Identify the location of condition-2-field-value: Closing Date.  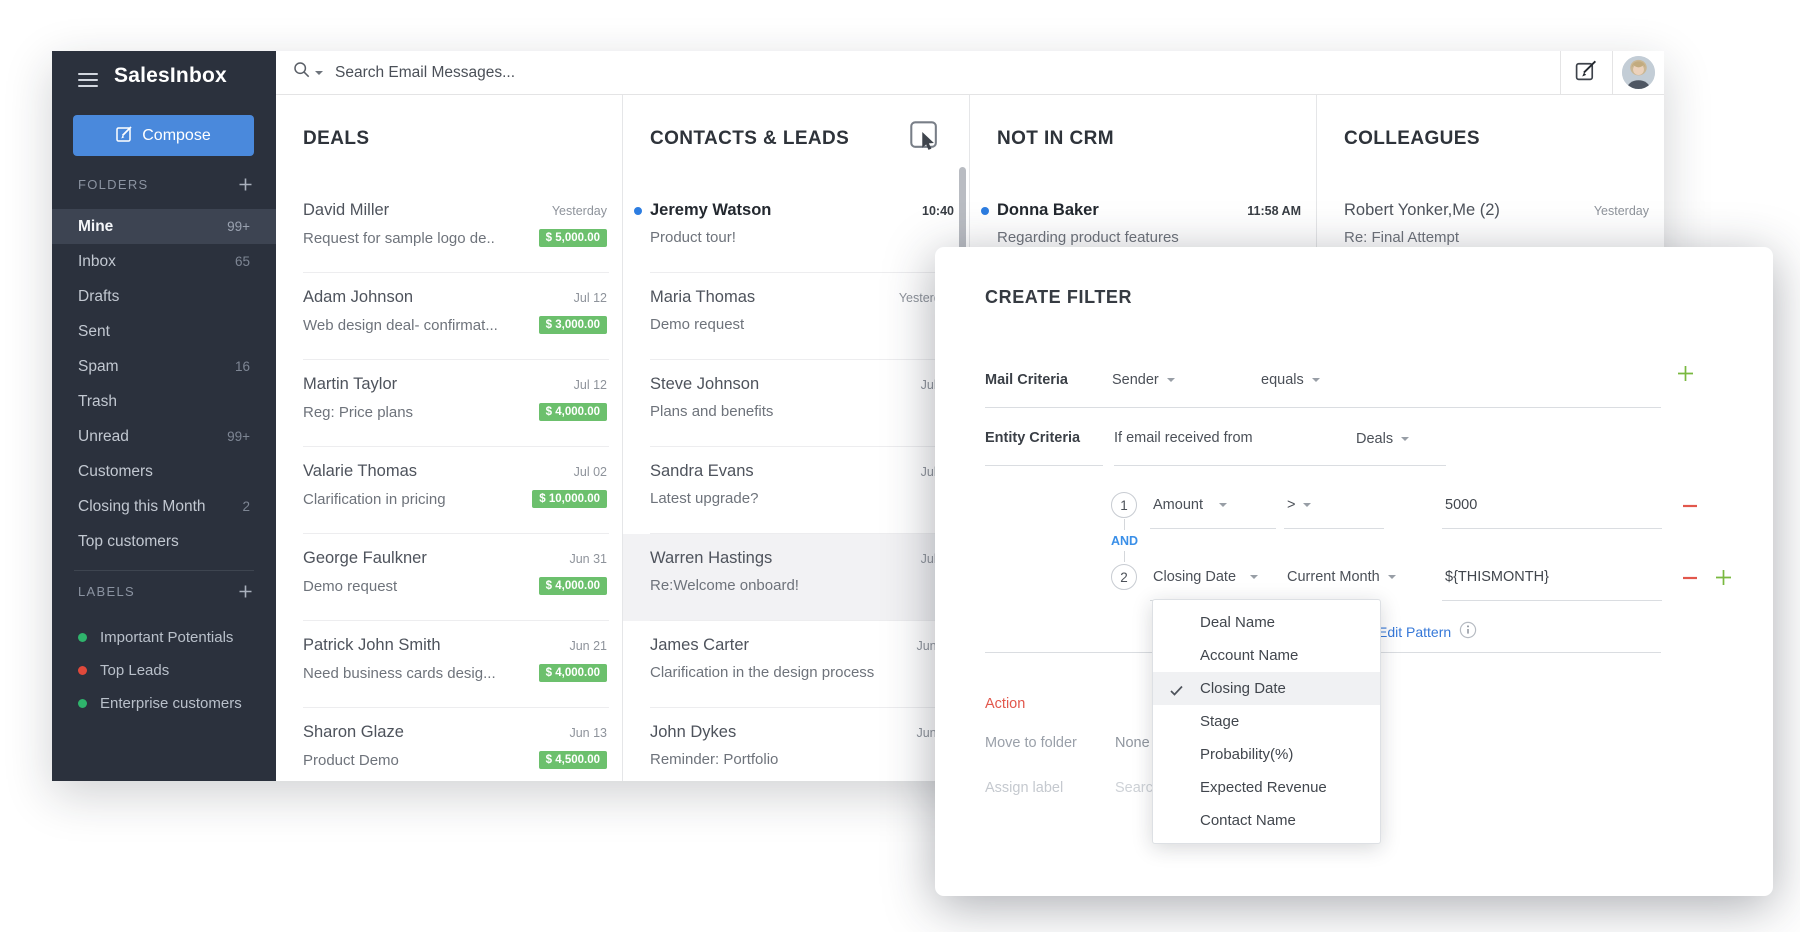
(1195, 577).